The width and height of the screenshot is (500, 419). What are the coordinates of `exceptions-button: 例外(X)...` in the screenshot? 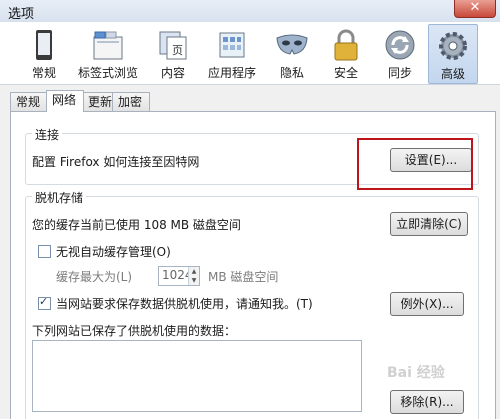 It's located at (427, 304).